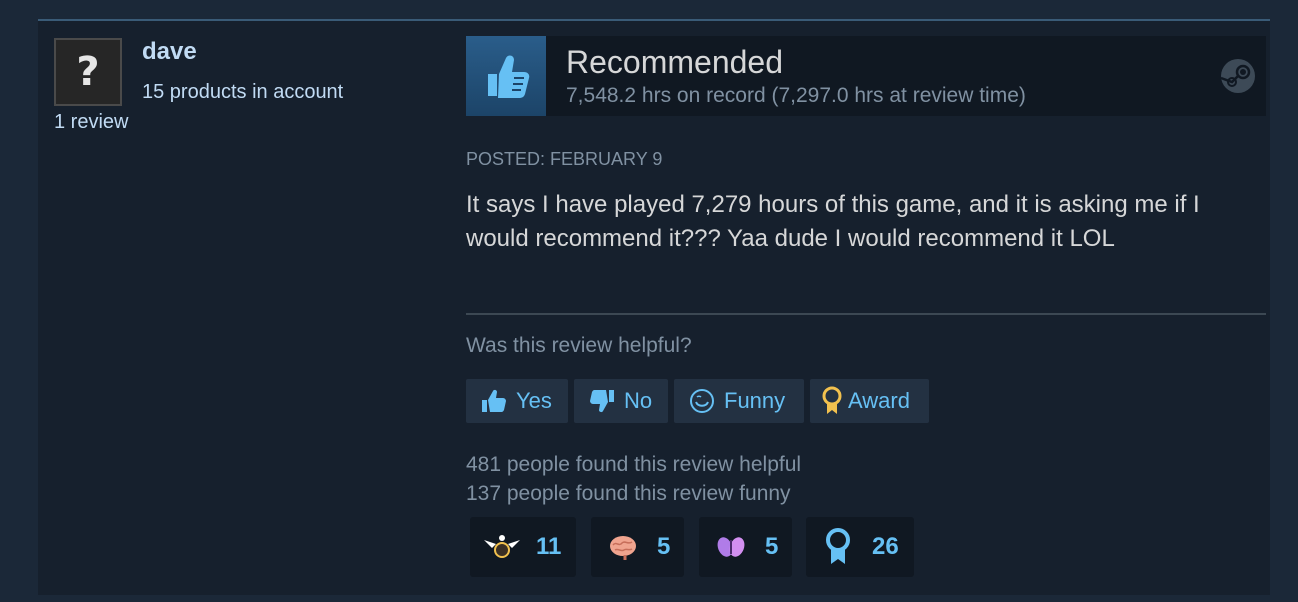  Describe the element at coordinates (549, 546) in the screenshot. I see `award-count: 11` at that location.